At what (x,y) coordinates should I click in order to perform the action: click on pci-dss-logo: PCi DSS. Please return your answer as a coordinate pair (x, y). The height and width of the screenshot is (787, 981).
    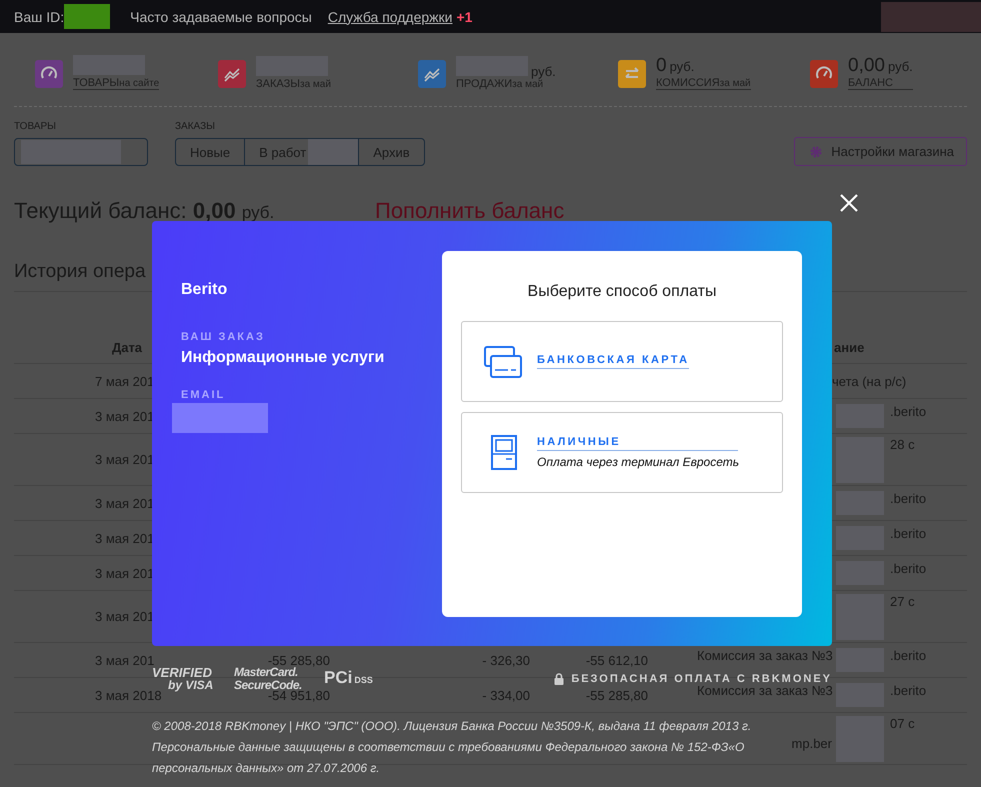
    Looking at the image, I should click on (348, 679).